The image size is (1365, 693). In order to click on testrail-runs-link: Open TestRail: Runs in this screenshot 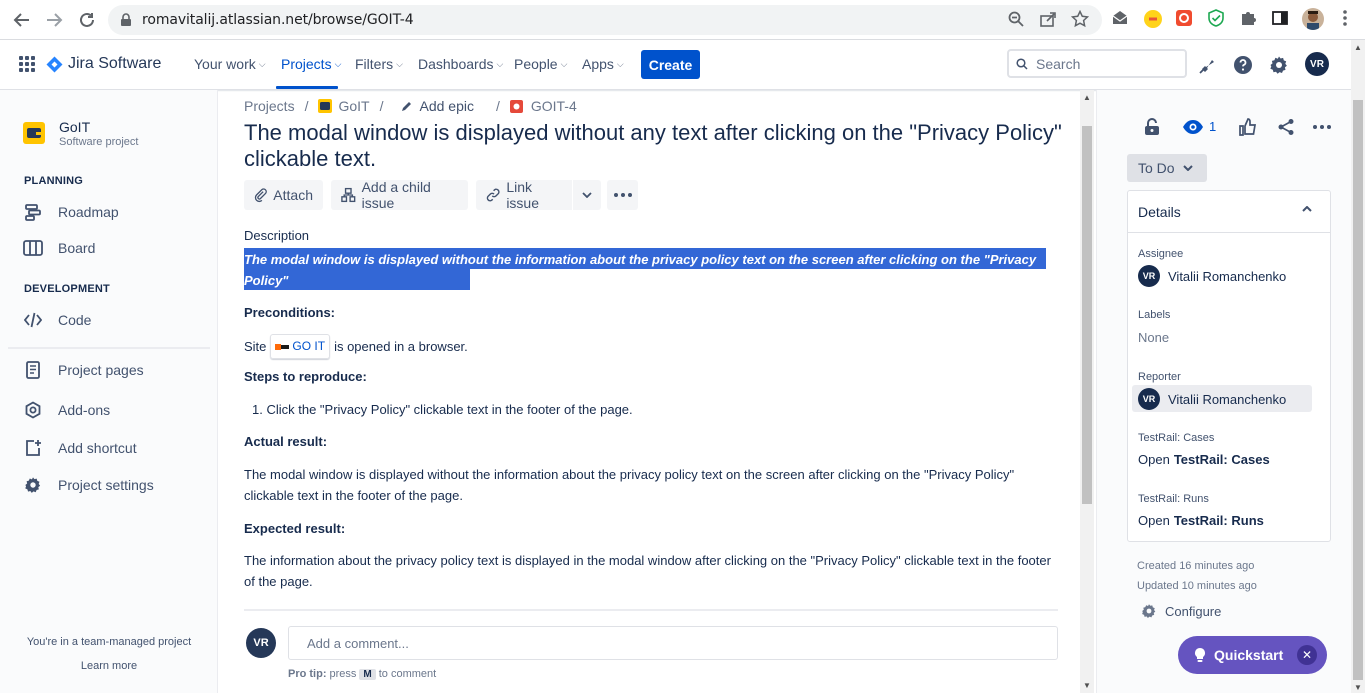, I will do `click(1201, 520)`.